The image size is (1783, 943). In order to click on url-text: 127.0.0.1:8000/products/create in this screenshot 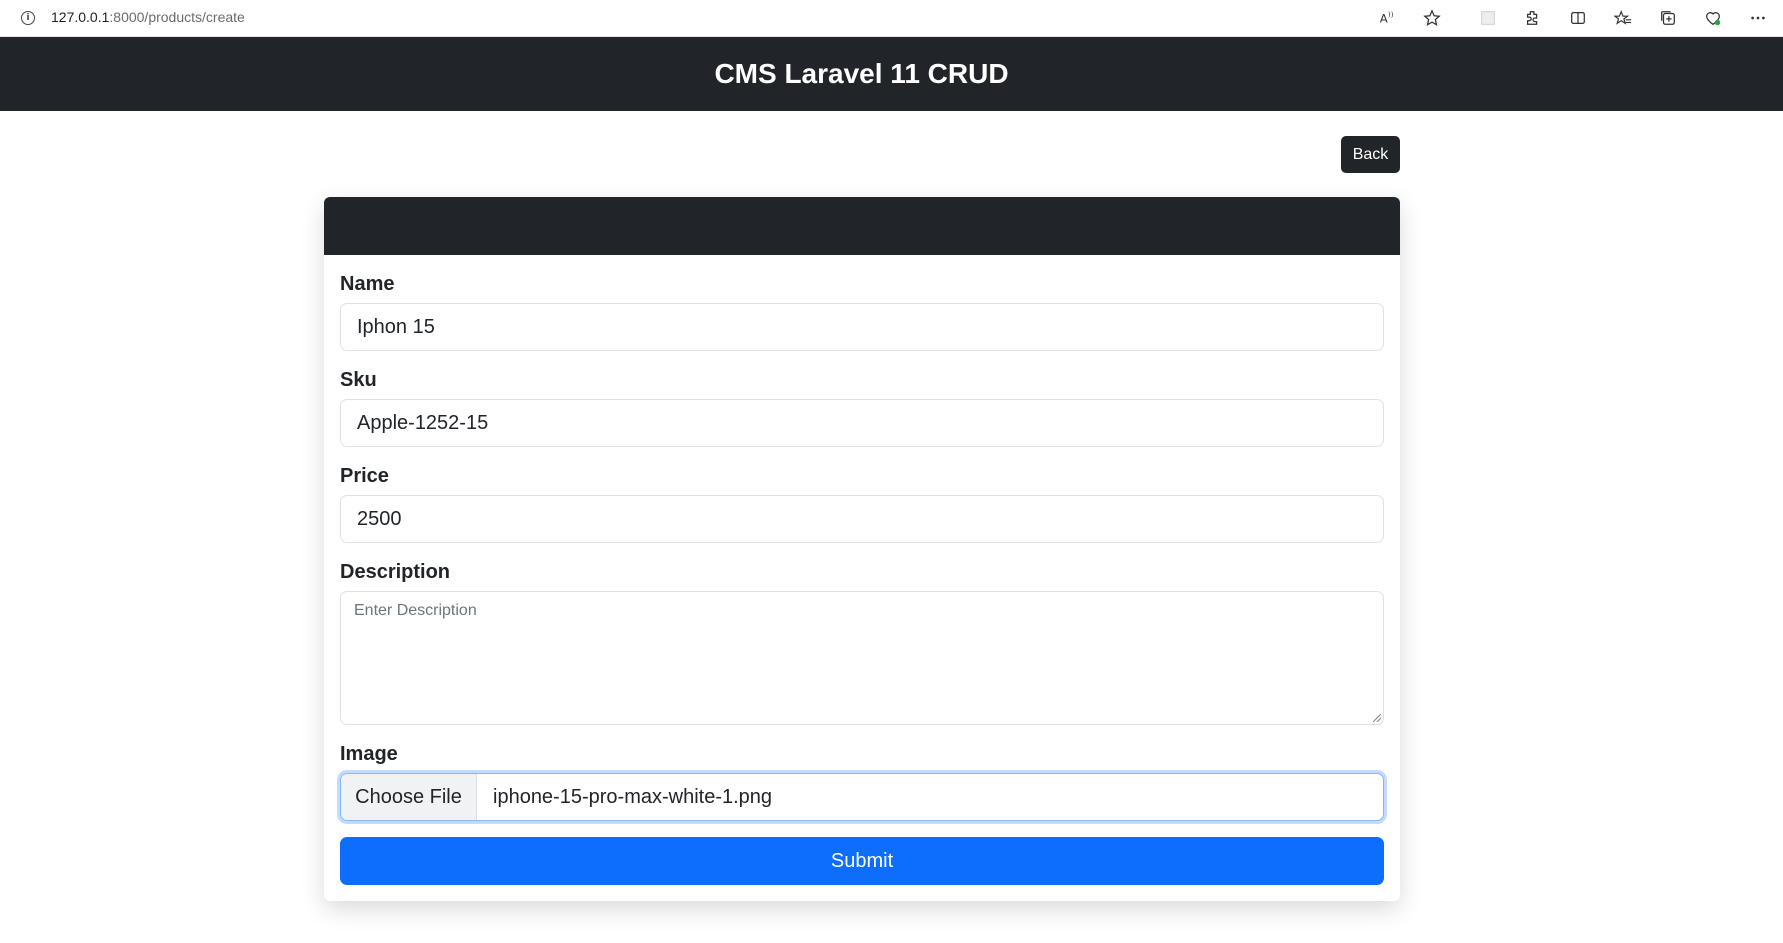, I will do `click(148, 17)`.